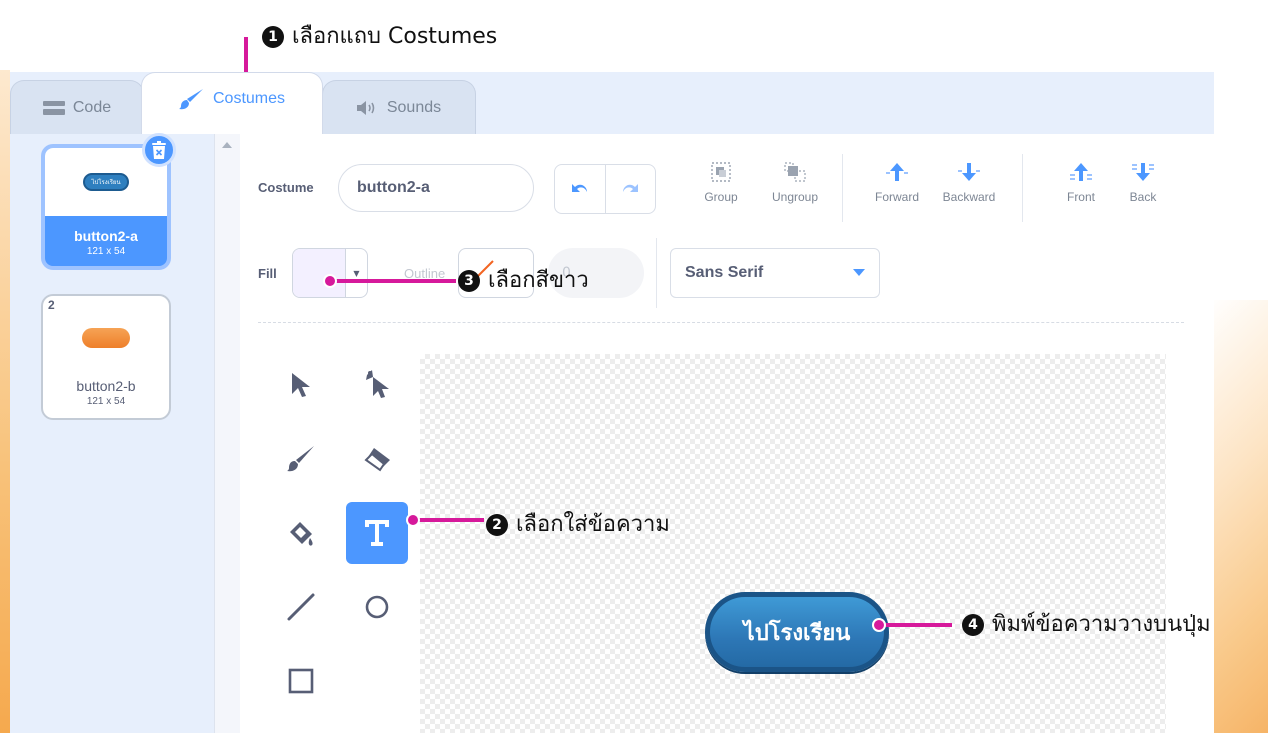 This screenshot has height=733, width=1268. Describe the element at coordinates (52, 155) in the screenshot. I see `costume-number: 1` at that location.